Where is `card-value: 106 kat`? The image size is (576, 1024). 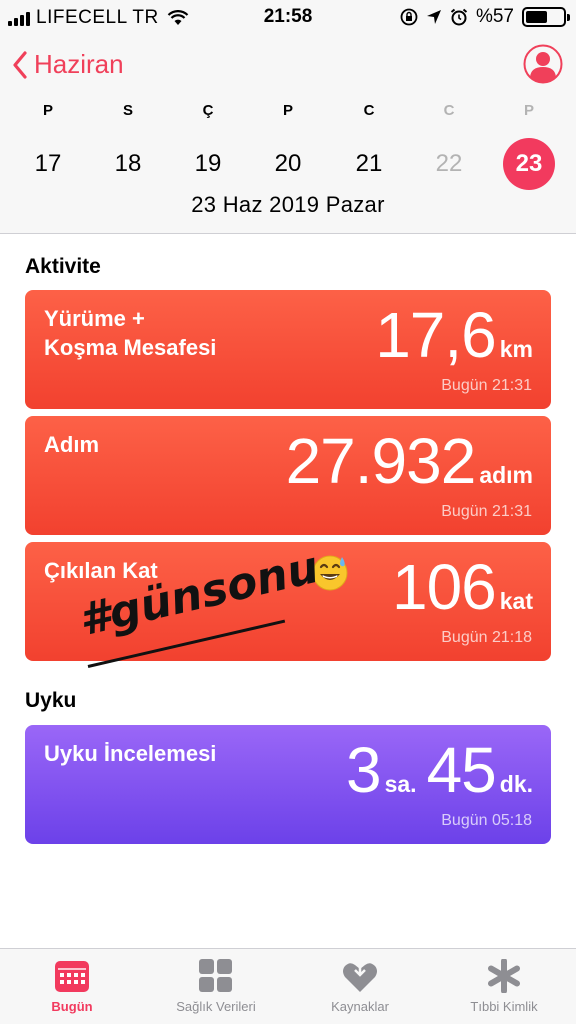
card-value: 106 kat is located at coordinates (462, 587).